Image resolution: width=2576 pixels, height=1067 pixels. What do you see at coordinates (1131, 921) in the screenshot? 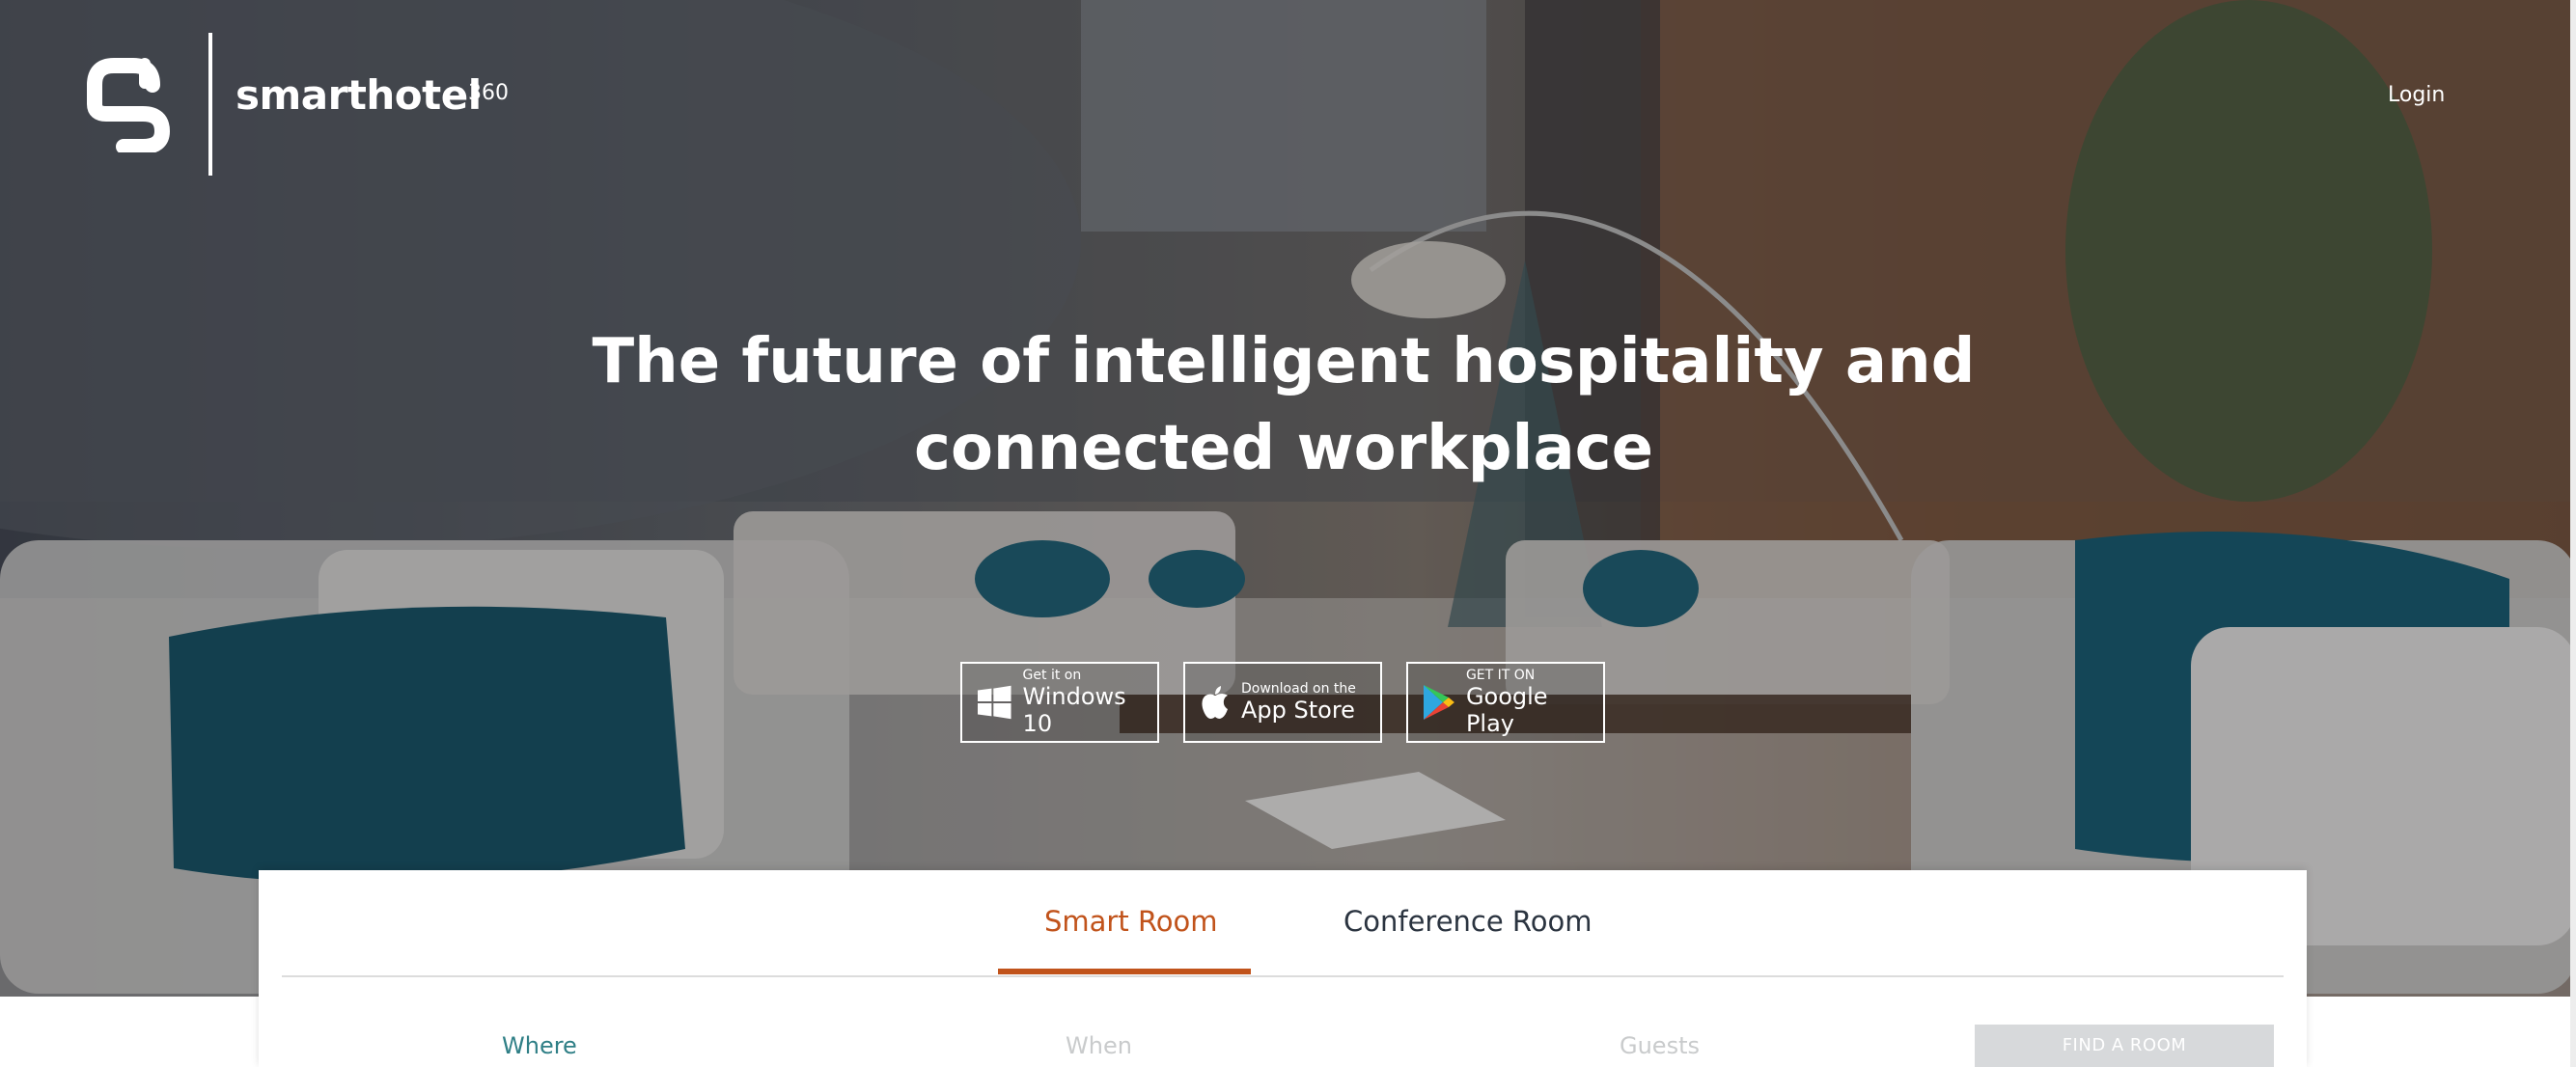
I see `tab-smart-room: Smart Room` at bounding box center [1131, 921].